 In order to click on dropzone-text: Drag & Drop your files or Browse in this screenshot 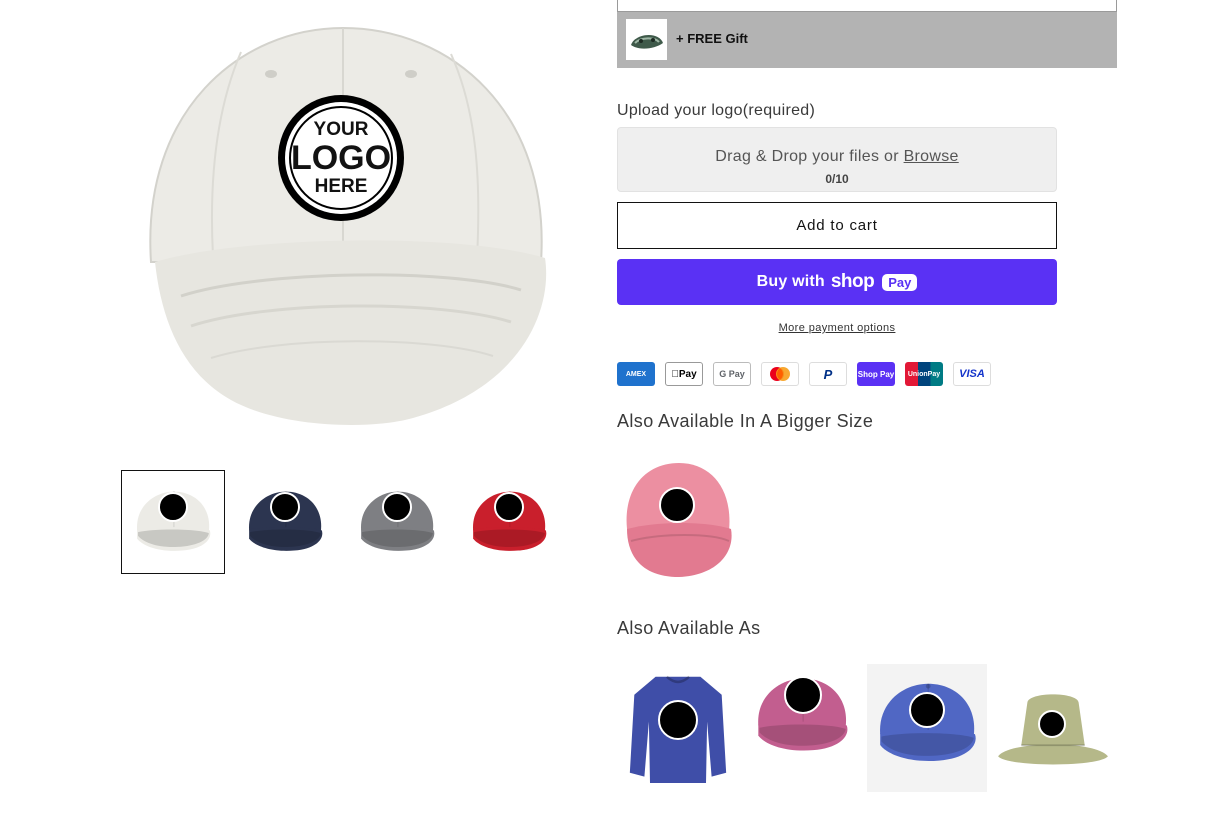, I will do `click(837, 156)`.